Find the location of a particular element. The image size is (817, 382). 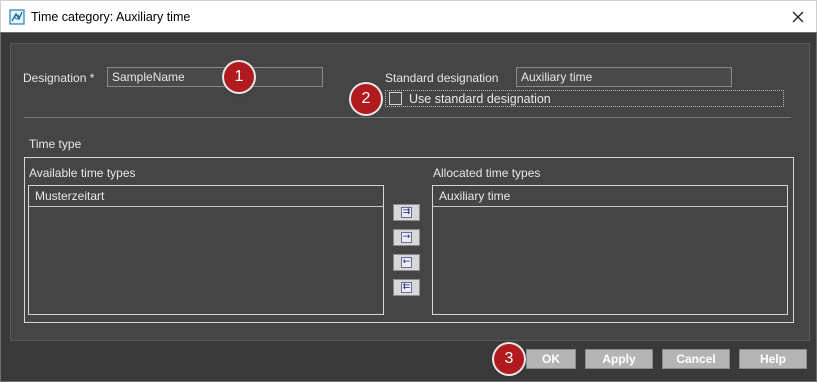

designation-input: SampleName is located at coordinates (215, 77).